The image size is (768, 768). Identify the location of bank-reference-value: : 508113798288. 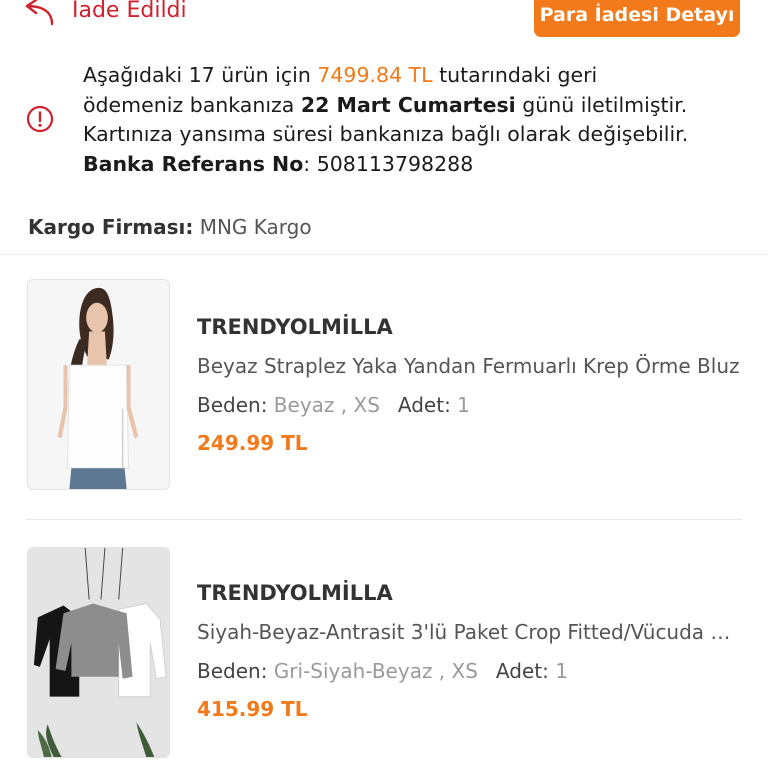
(388, 163).